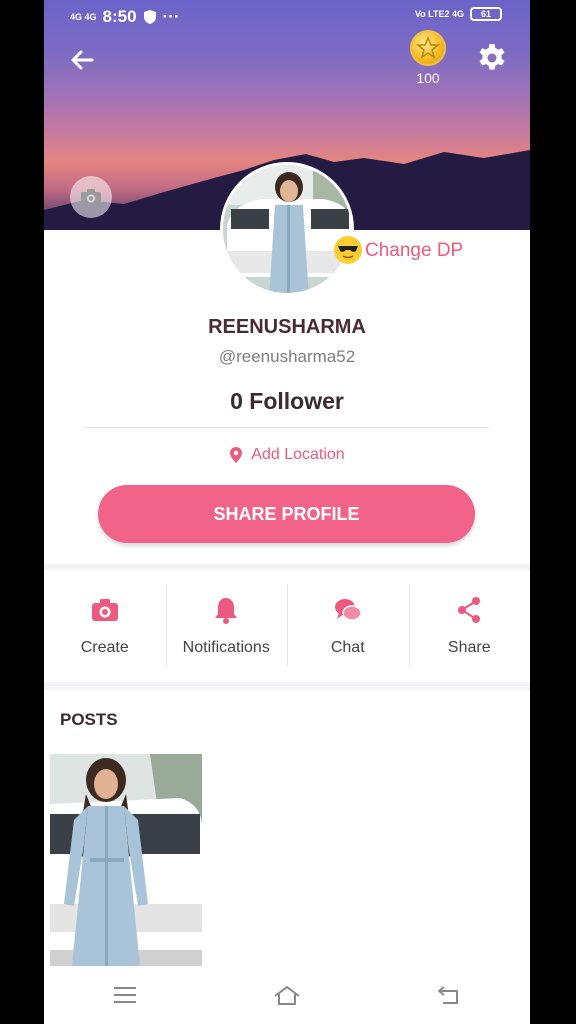 This screenshot has width=576, height=1024. I want to click on sunglasses-emoji-icon, so click(348, 250).